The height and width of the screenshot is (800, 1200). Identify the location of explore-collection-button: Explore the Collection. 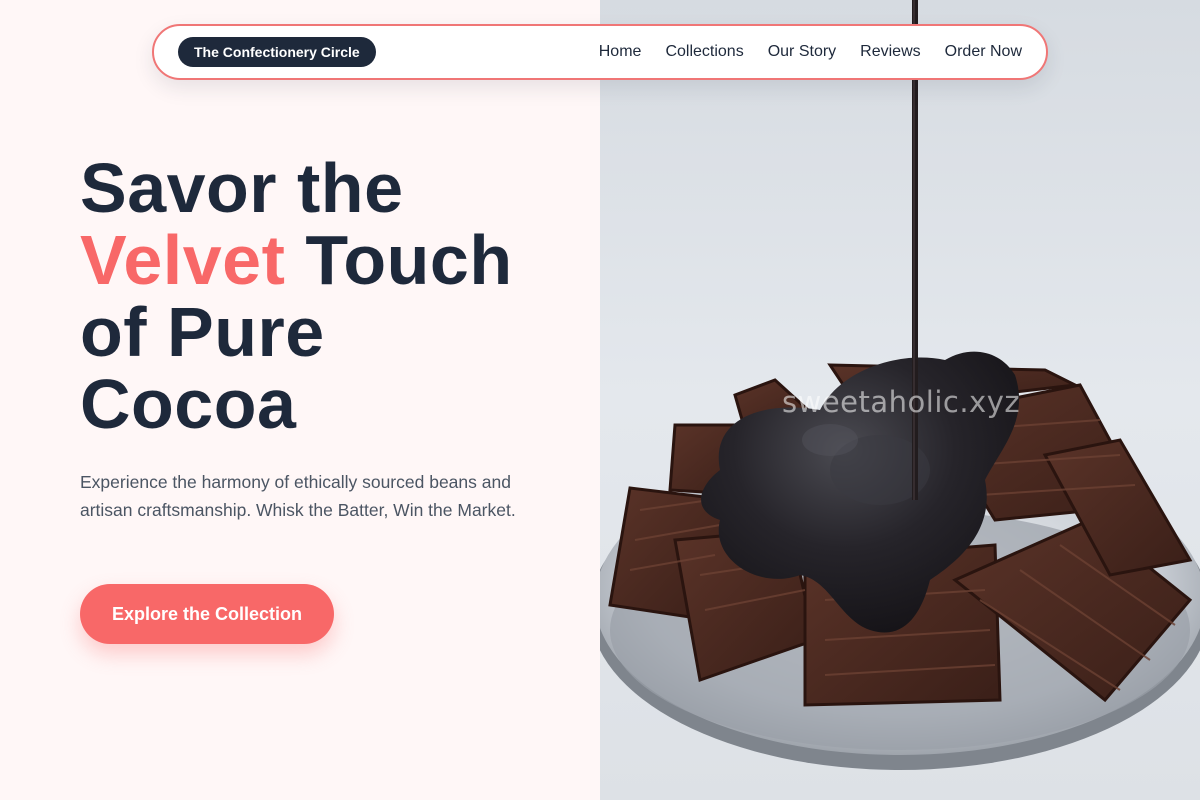
(207, 614).